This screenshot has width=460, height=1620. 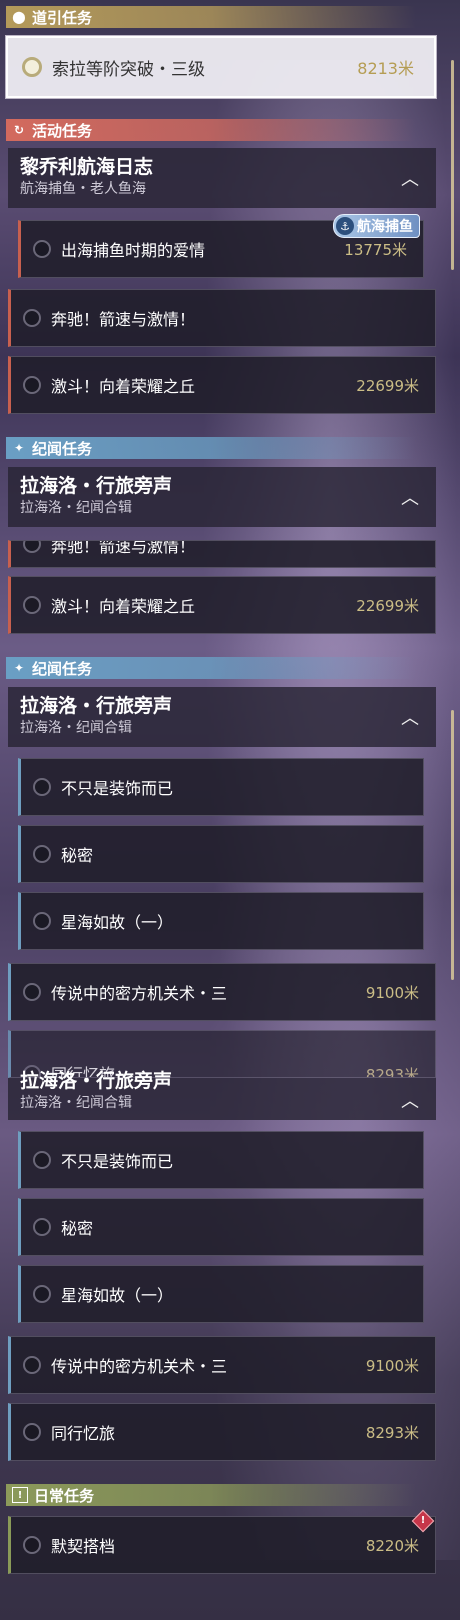 What do you see at coordinates (222, 497) in the screenshot?
I see `lore-group-header: 拉海洛・行旅旁声 拉海洛・纪闻合辑 ︿` at bounding box center [222, 497].